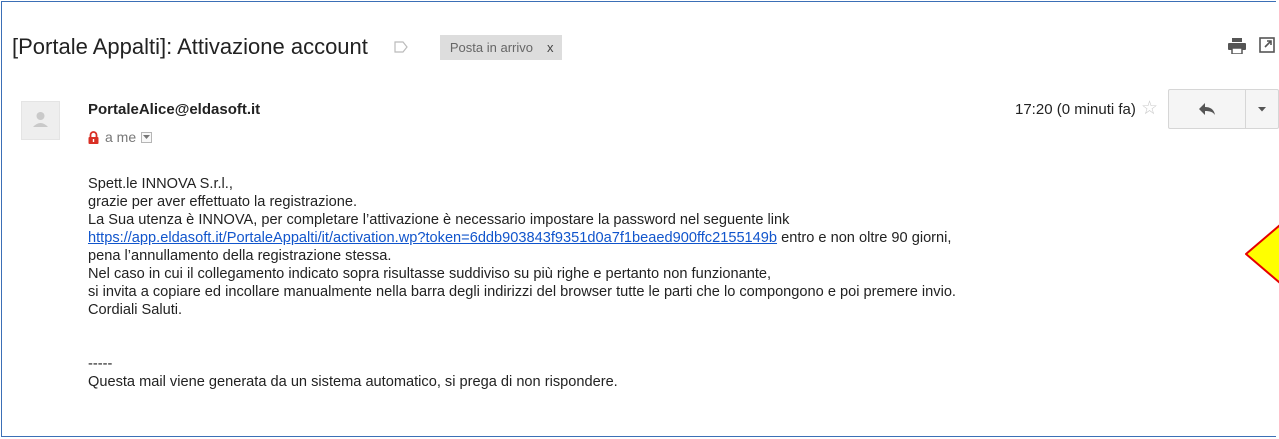 The width and height of the screenshot is (1279, 439). I want to click on body-closing: Cordiali Saluti., so click(135, 310).